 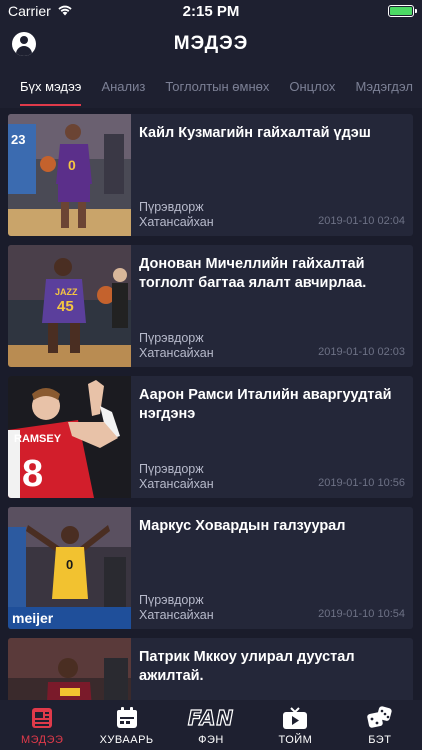 I want to click on news-card: Патрик Мккоу улирал дуустал ажилтай., so click(x=210, y=669).